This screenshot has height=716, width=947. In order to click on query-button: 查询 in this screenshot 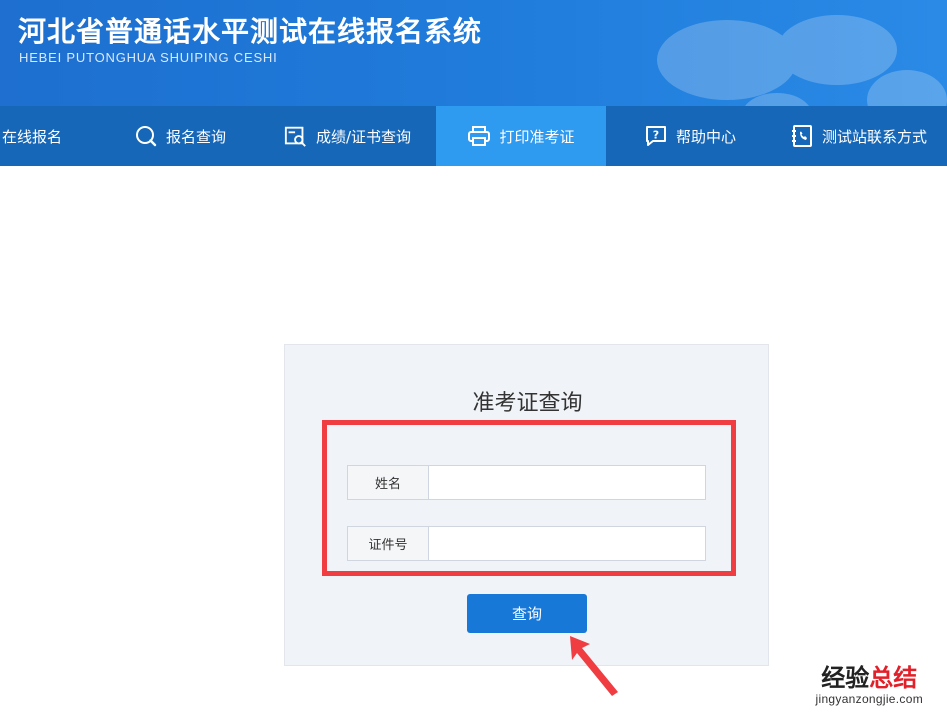, I will do `click(527, 613)`.